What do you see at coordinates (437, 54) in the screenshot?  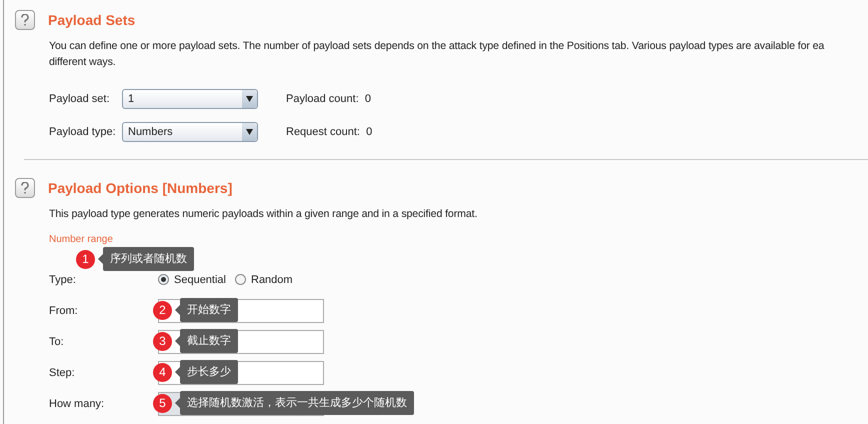 I see `section-description: You can define one or more payload sets. The number of payload sets depends on the attack type defined in the Positions tab. Various payload types are available for ea different ways.` at bounding box center [437, 54].